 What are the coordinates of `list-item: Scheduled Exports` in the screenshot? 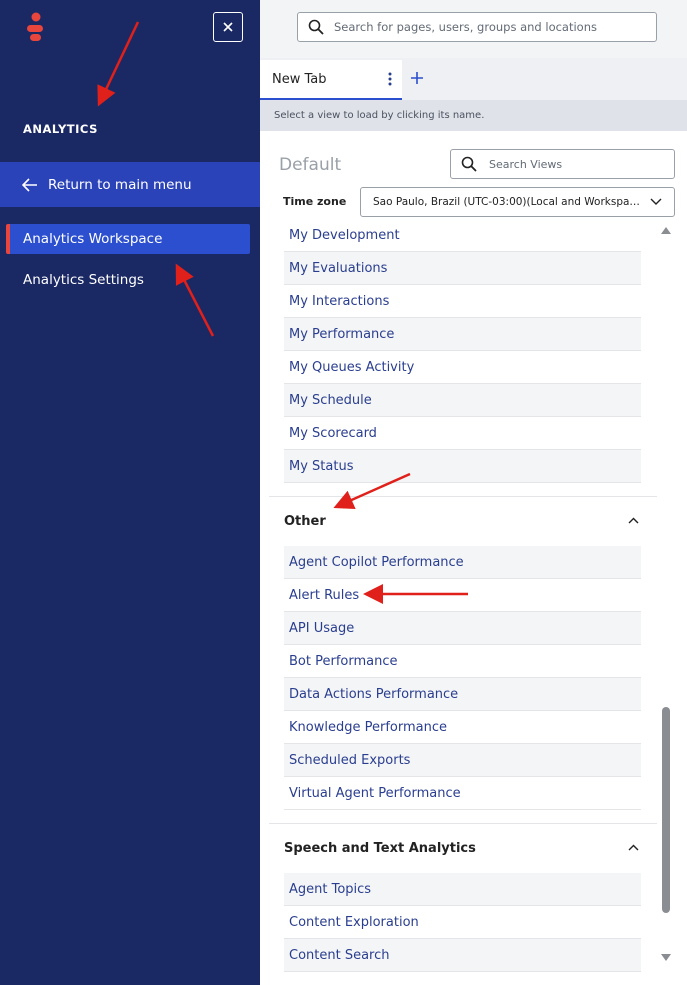 It's located at (462, 760).